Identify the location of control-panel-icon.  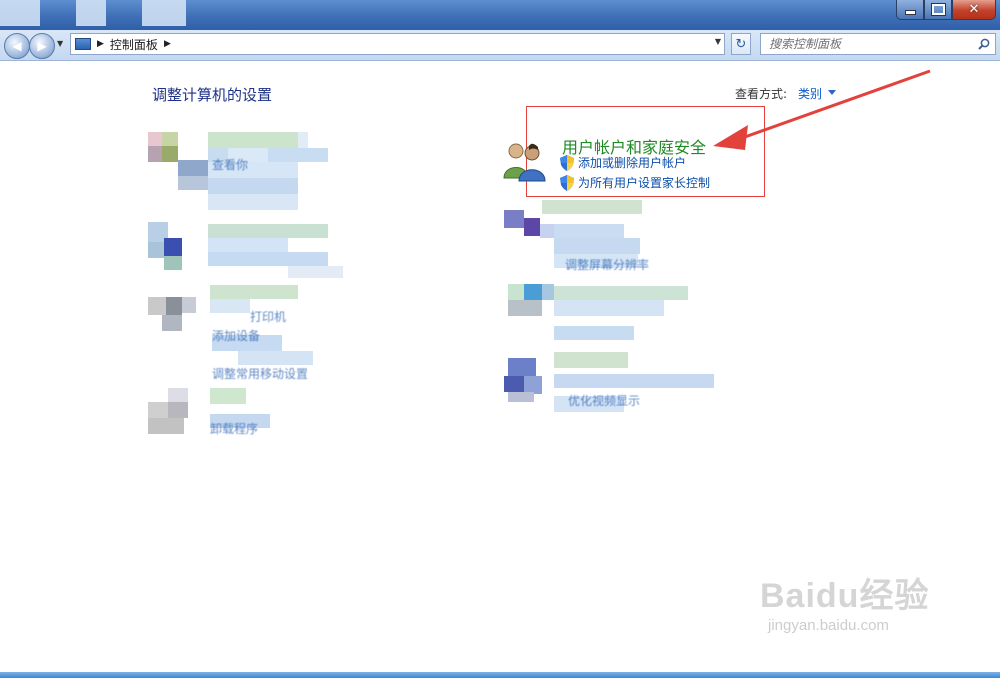
(83, 44).